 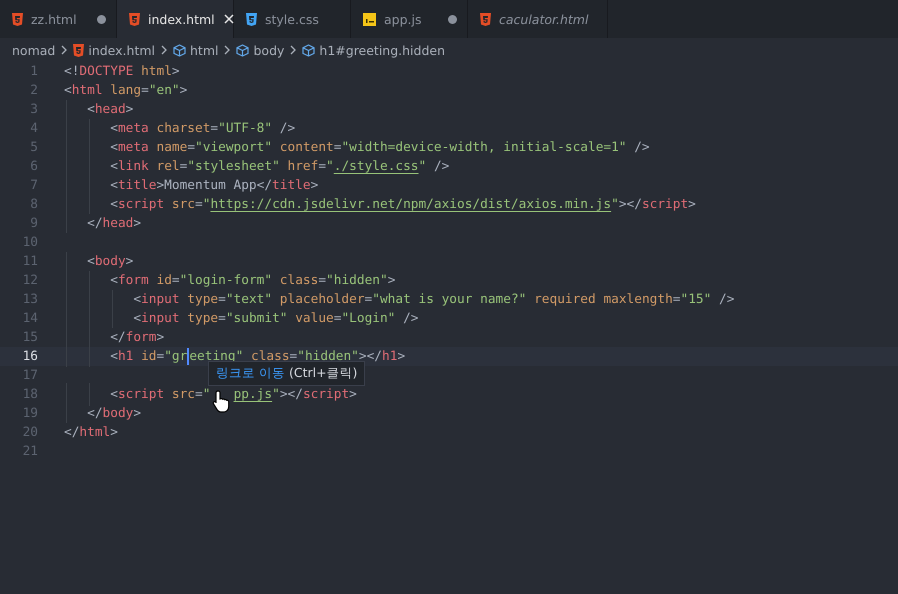 What do you see at coordinates (30, 356) in the screenshot?
I see `line-number: 16` at bounding box center [30, 356].